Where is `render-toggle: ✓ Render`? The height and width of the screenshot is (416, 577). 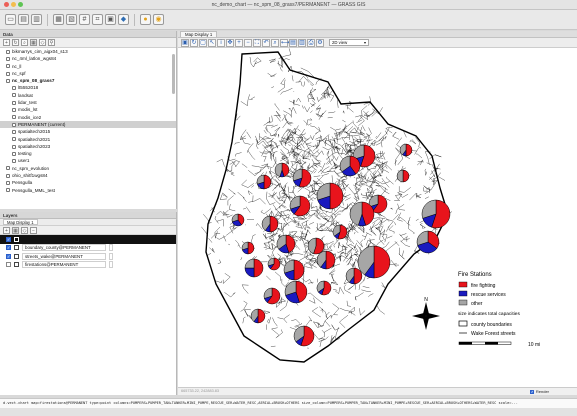
render-toggle: ✓ Render is located at coordinates (539, 391).